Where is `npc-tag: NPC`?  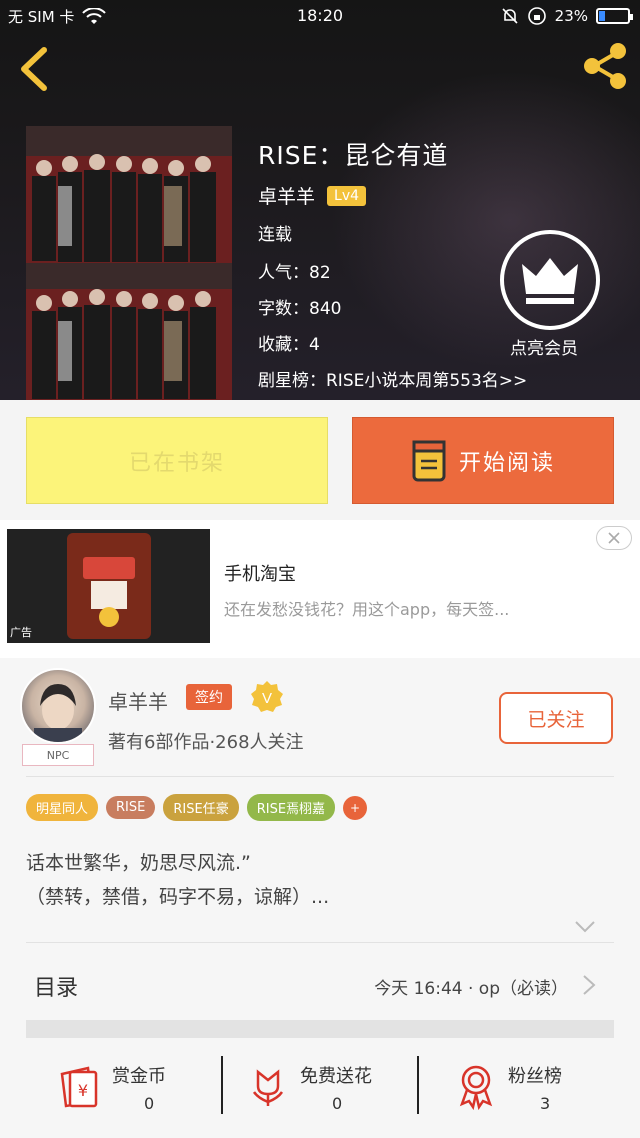
npc-tag: NPC is located at coordinates (58, 755).